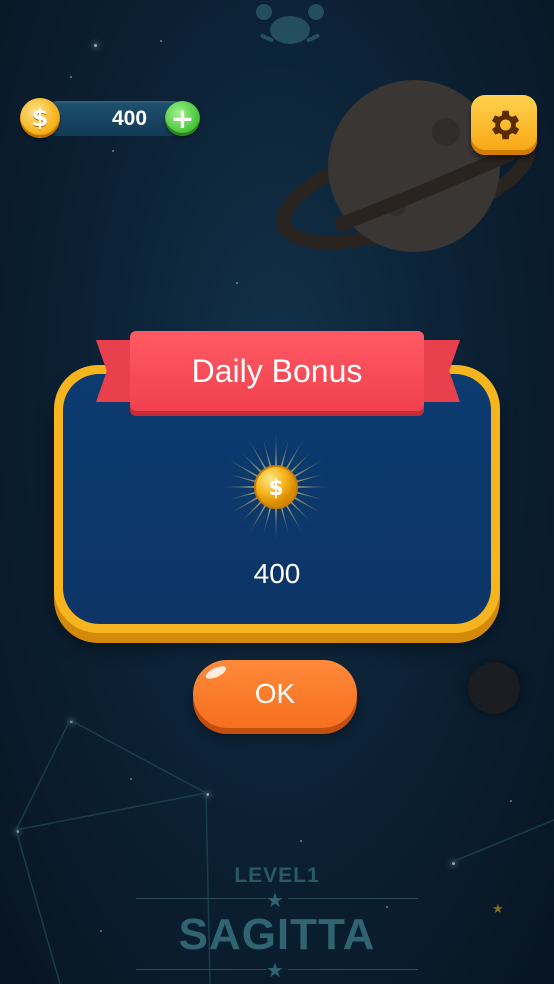 The height and width of the screenshot is (984, 554). I want to click on add-coins-button: +, so click(182, 118).